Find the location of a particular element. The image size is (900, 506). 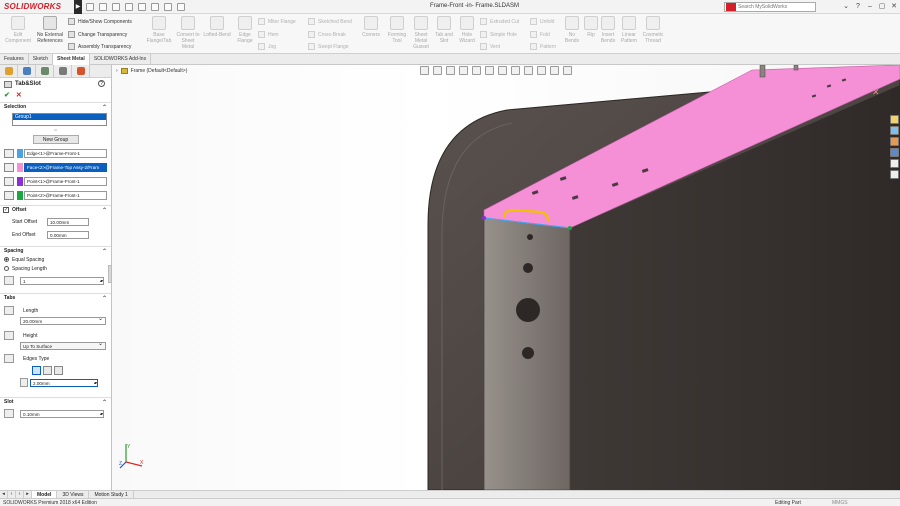

minimize-icon: – is located at coordinates (870, 7).